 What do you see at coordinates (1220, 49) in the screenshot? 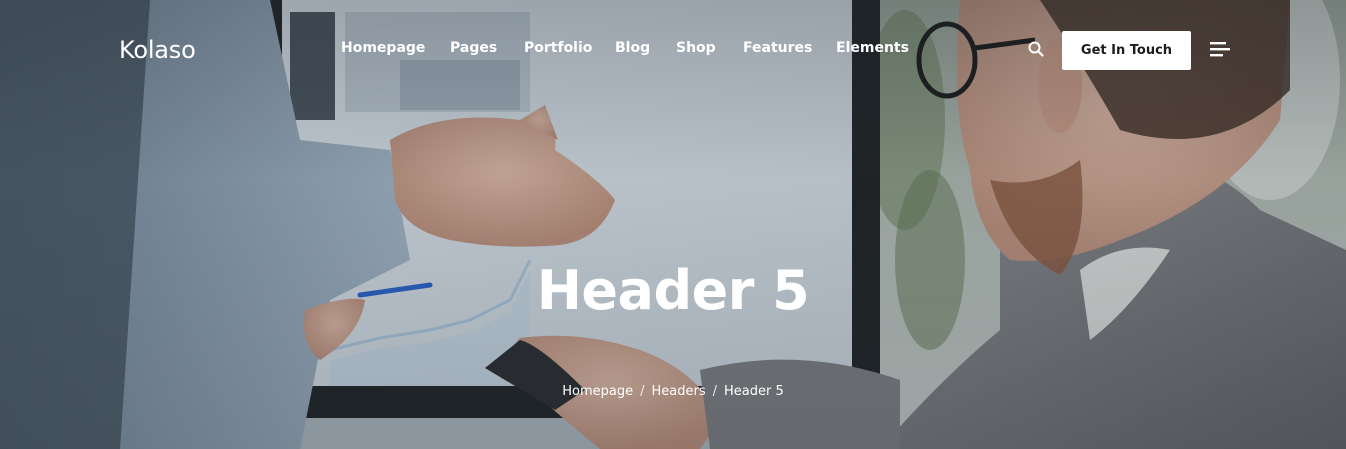
I see `hamburger-menu-icon` at bounding box center [1220, 49].